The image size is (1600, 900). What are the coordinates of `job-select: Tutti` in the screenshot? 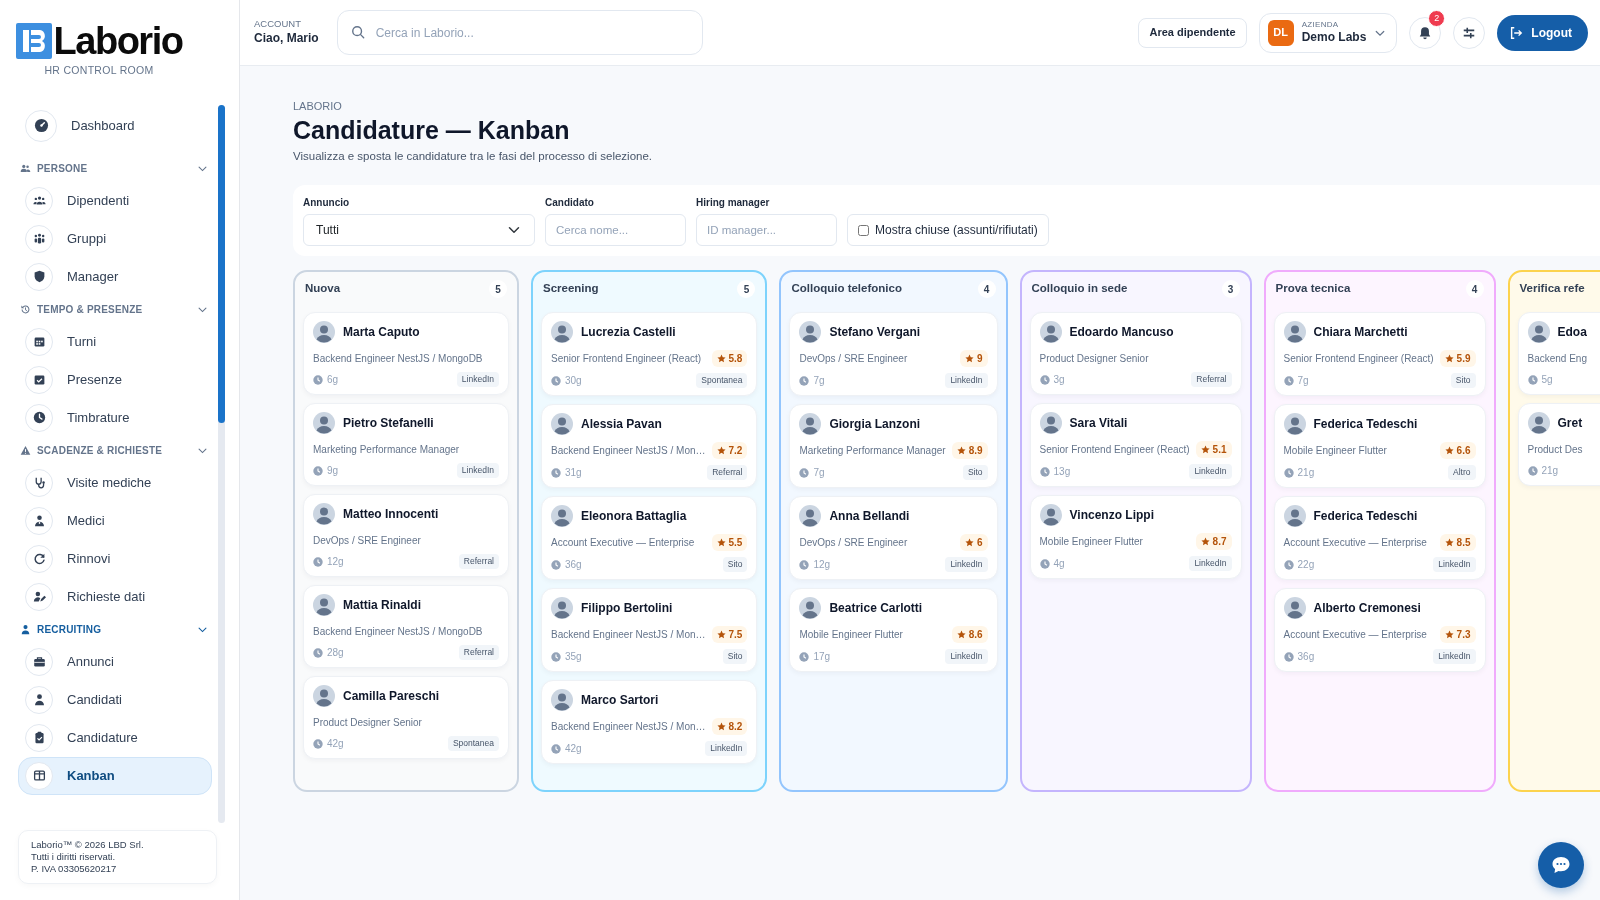 It's located at (419, 230).